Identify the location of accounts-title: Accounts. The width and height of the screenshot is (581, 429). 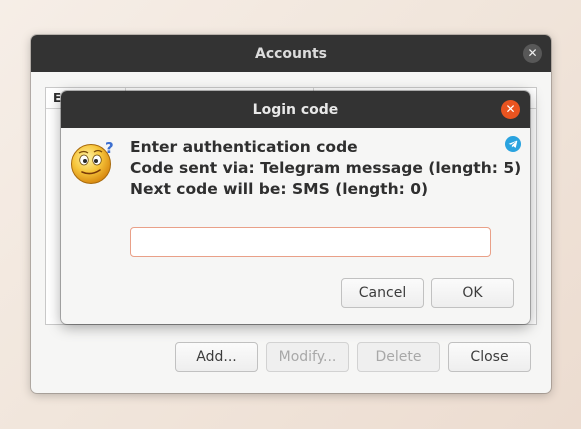
(290, 53).